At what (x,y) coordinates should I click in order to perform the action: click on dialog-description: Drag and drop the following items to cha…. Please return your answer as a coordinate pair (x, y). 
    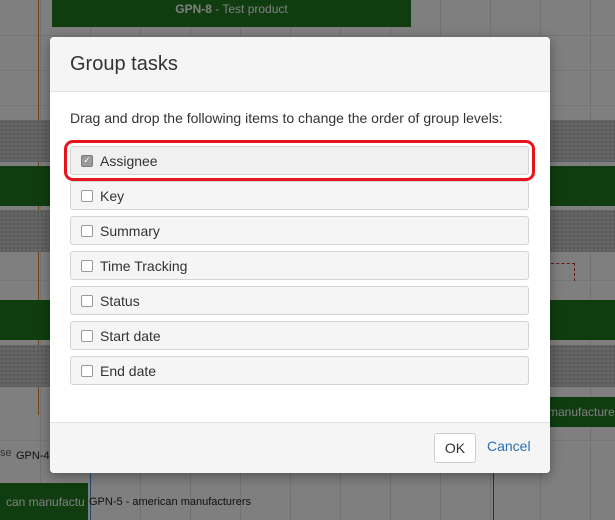
    Looking at the image, I should click on (286, 118).